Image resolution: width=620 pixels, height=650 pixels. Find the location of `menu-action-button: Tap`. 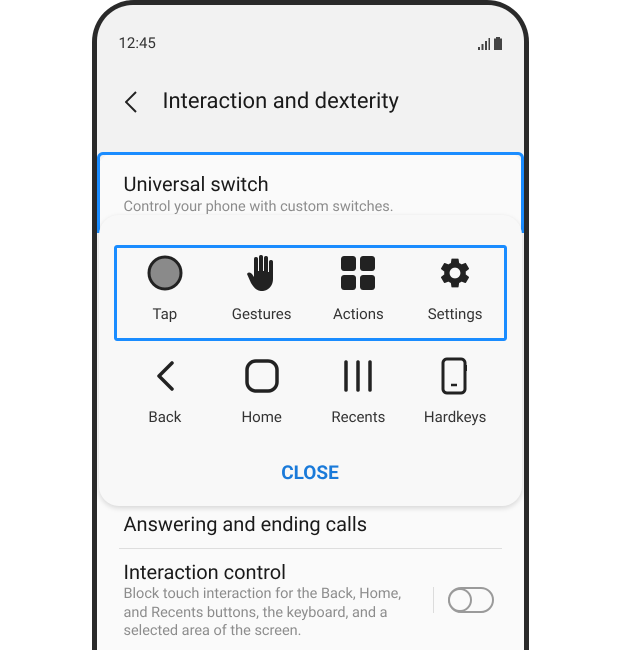

menu-action-button: Tap is located at coordinates (165, 289).